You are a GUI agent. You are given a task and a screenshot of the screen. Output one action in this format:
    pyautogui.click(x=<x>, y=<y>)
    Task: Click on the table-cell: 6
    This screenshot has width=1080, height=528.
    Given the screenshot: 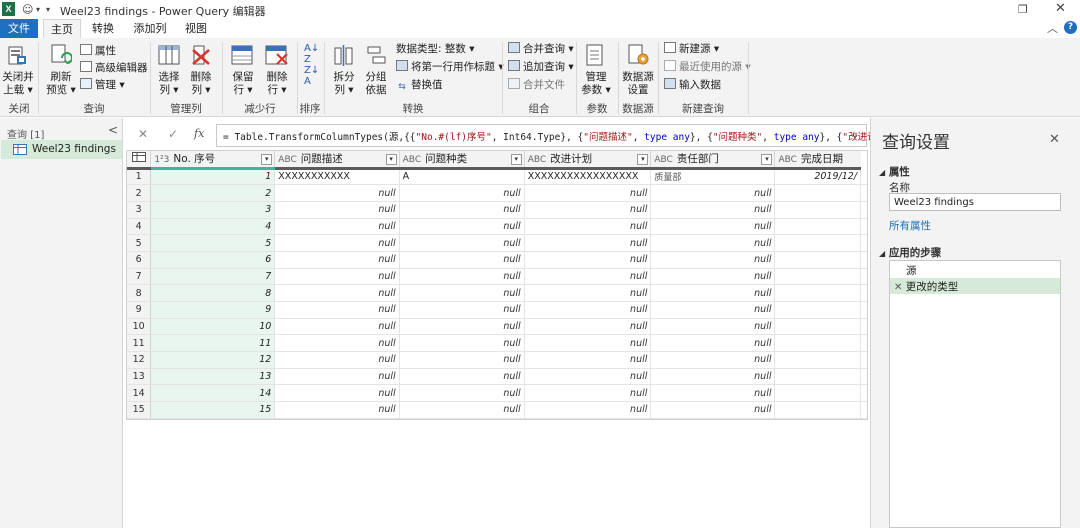 What is the action you would take?
    pyautogui.click(x=213, y=260)
    